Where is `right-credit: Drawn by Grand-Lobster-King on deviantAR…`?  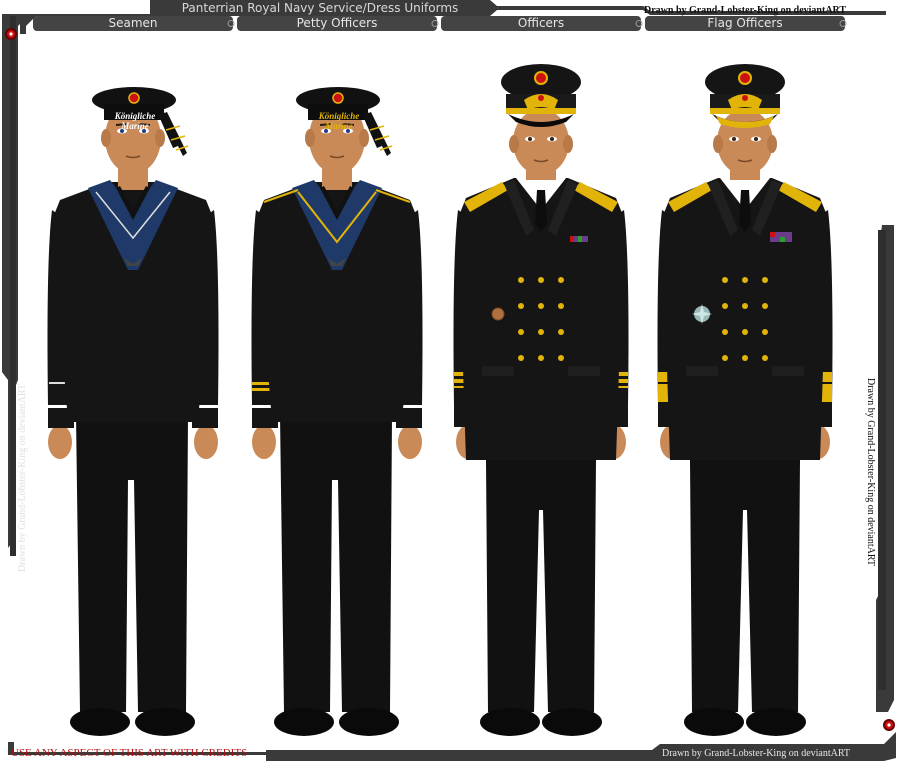 right-credit: Drawn by Grand-Lobster-King on deviantAR… is located at coordinates (870, 472).